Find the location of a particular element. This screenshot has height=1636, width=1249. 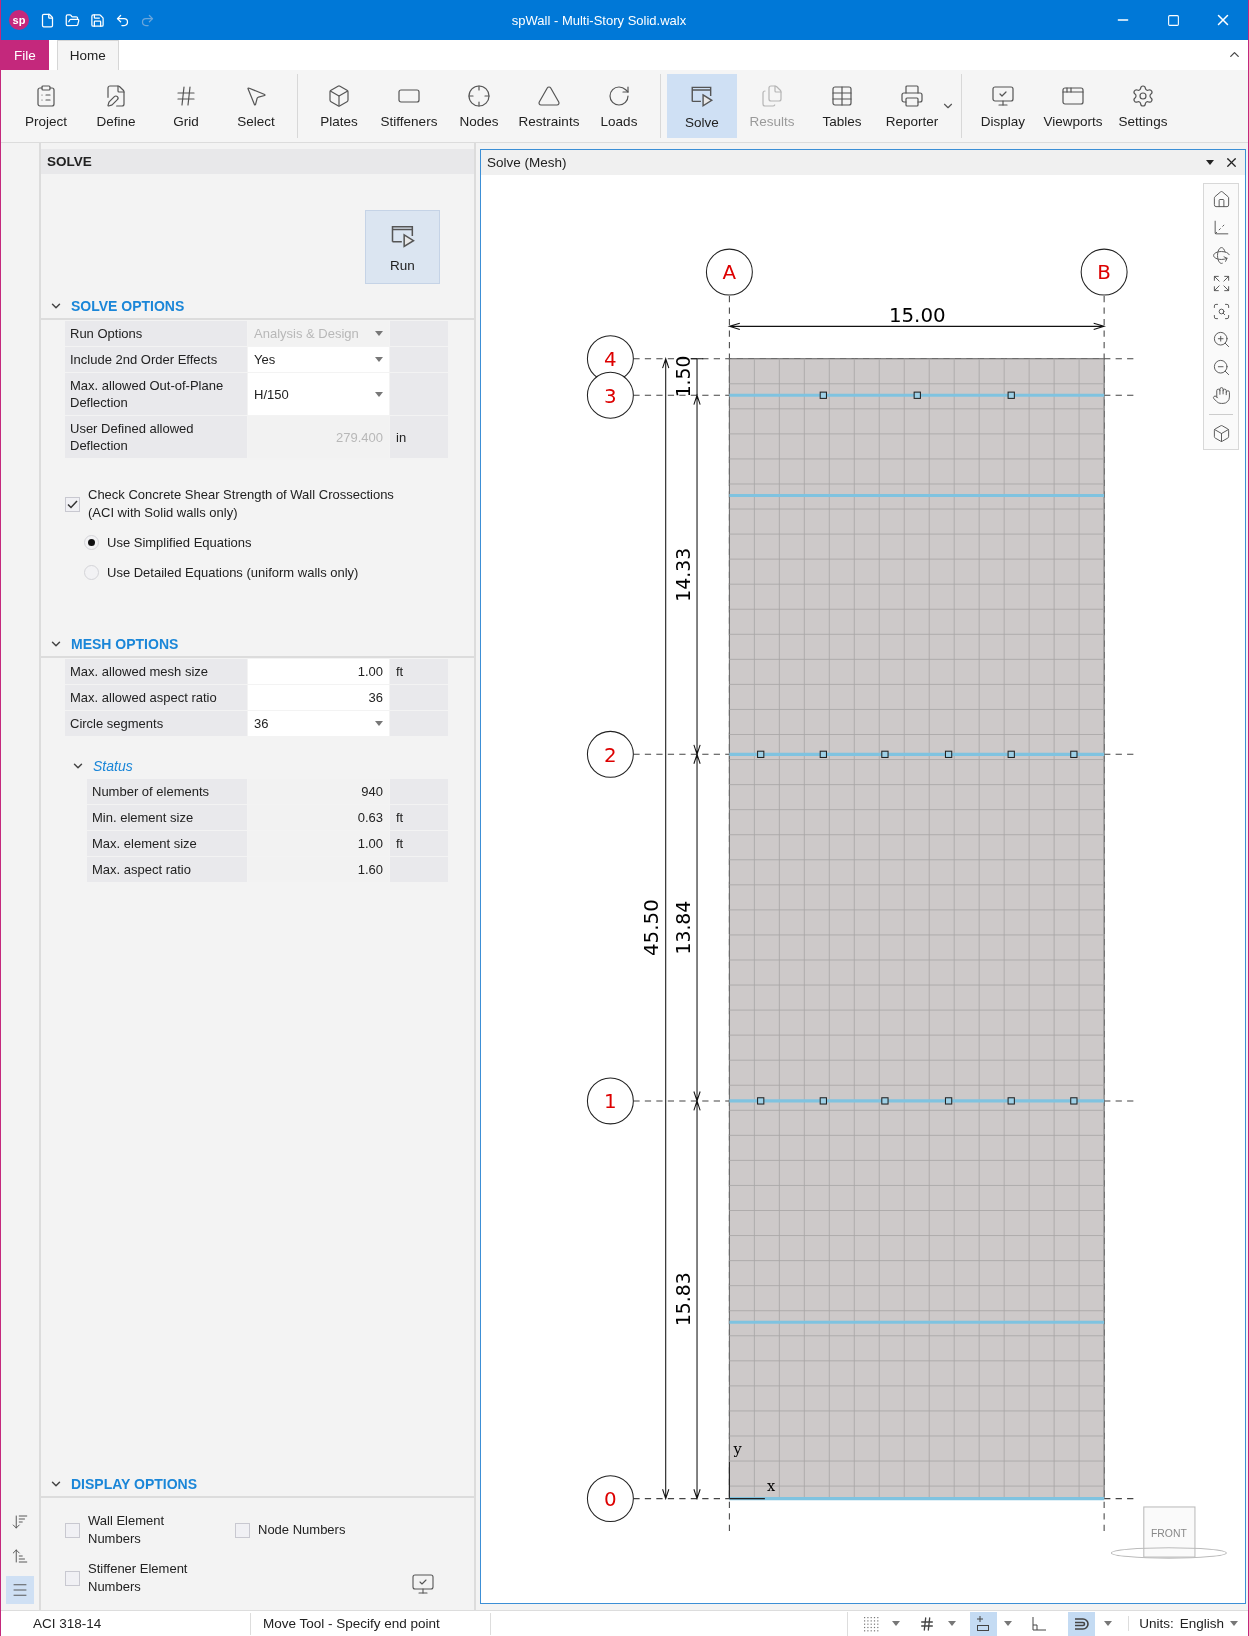

cube-icon is located at coordinates (1221, 433).